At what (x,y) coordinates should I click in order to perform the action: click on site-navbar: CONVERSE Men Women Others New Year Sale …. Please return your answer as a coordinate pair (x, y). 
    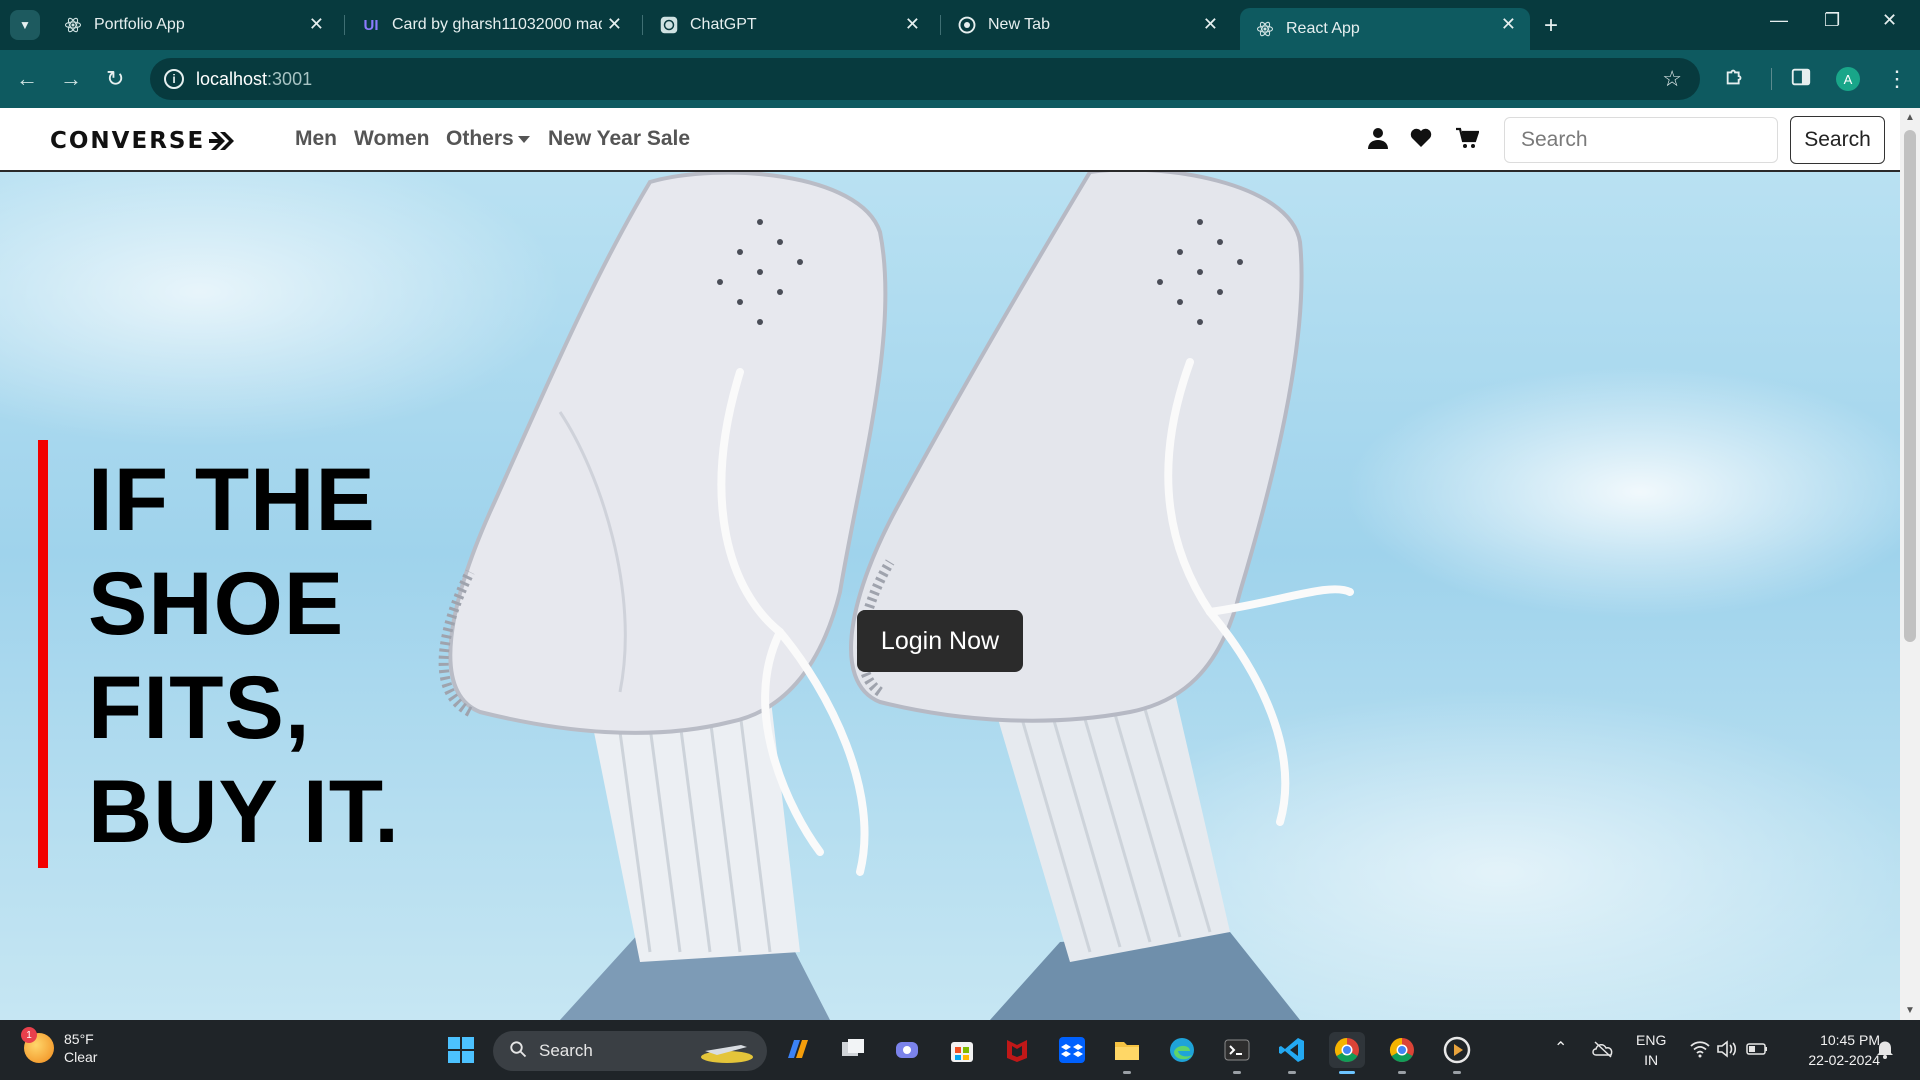
    Looking at the image, I should click on (950, 140).